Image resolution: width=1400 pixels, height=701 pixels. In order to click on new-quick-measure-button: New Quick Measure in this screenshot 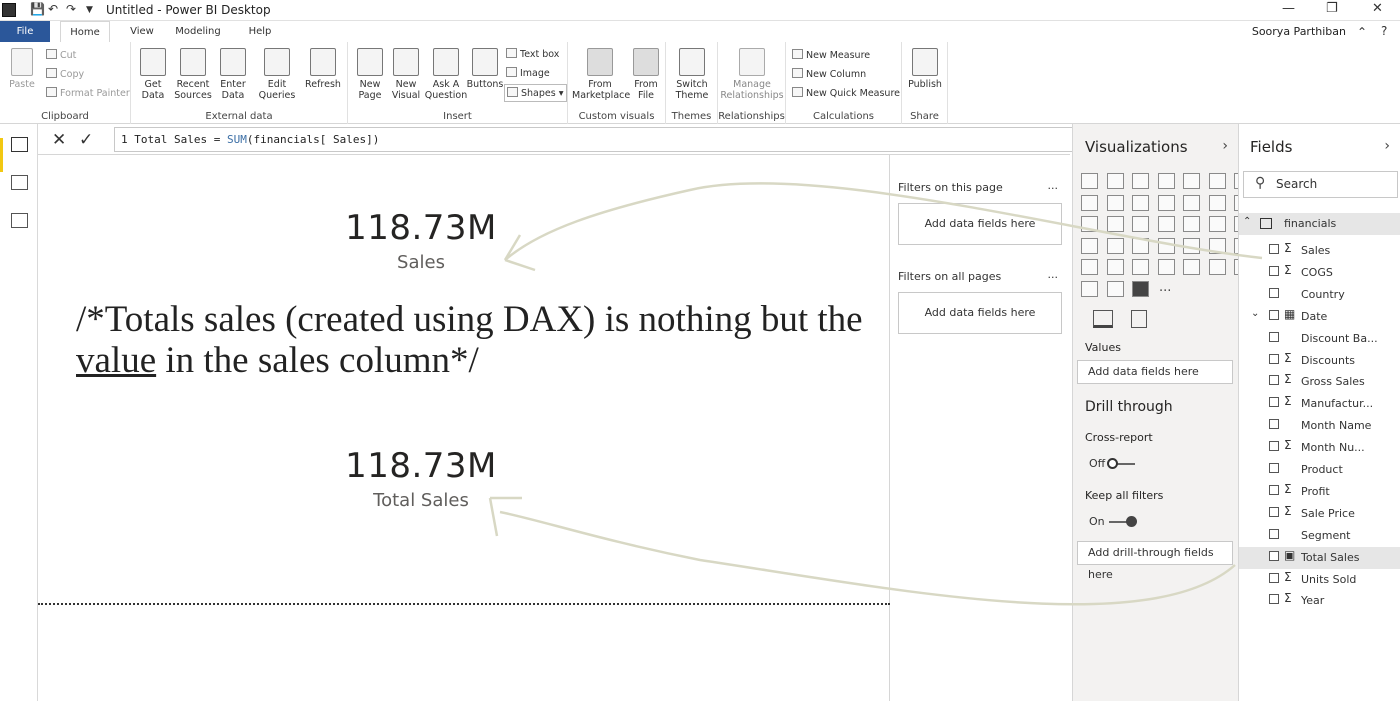, I will do `click(846, 93)`.